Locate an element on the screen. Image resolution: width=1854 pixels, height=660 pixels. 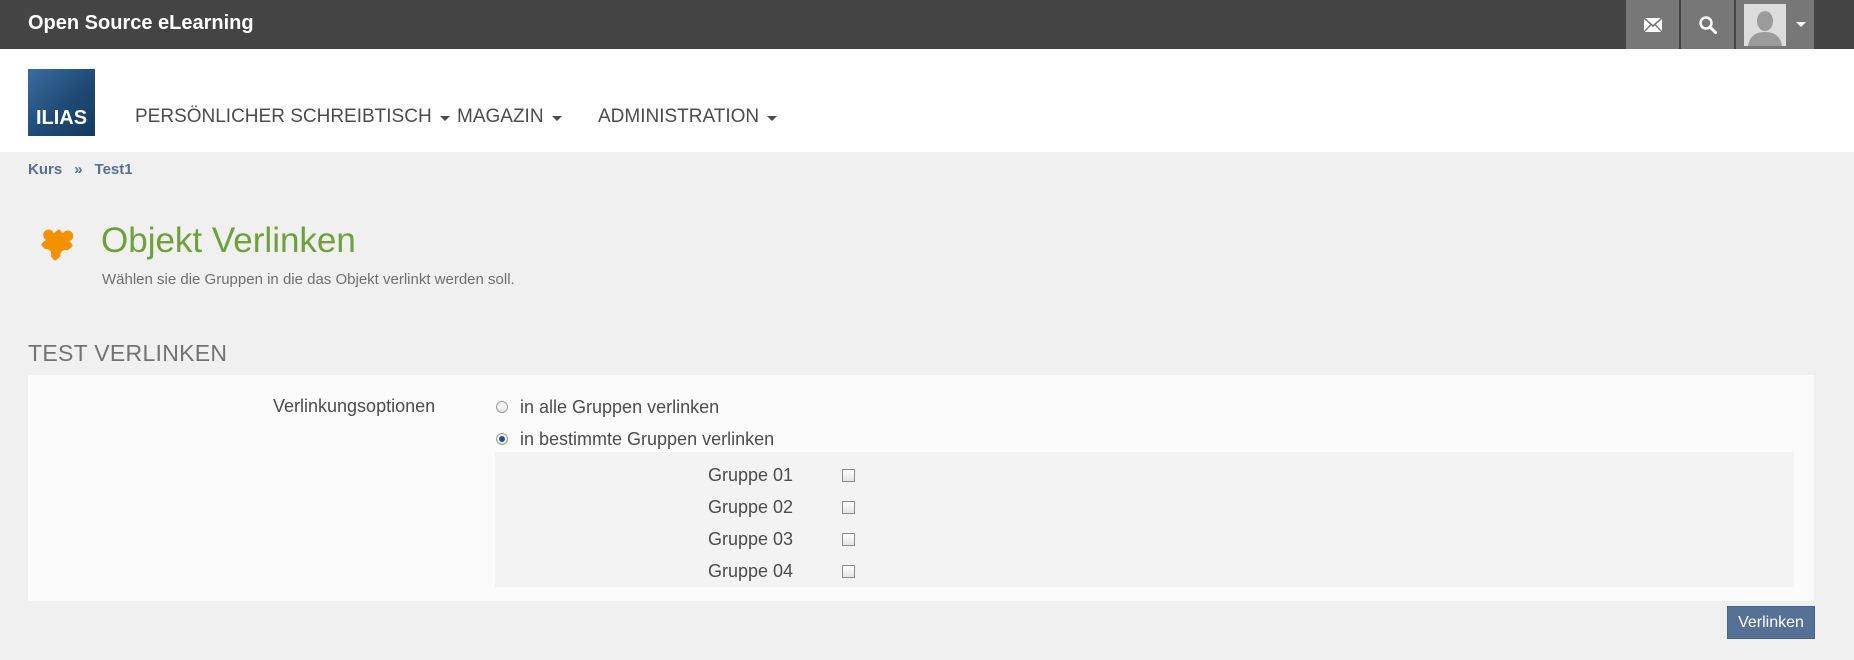
breadcrumb: Kurs » Test1 is located at coordinates (80, 169).